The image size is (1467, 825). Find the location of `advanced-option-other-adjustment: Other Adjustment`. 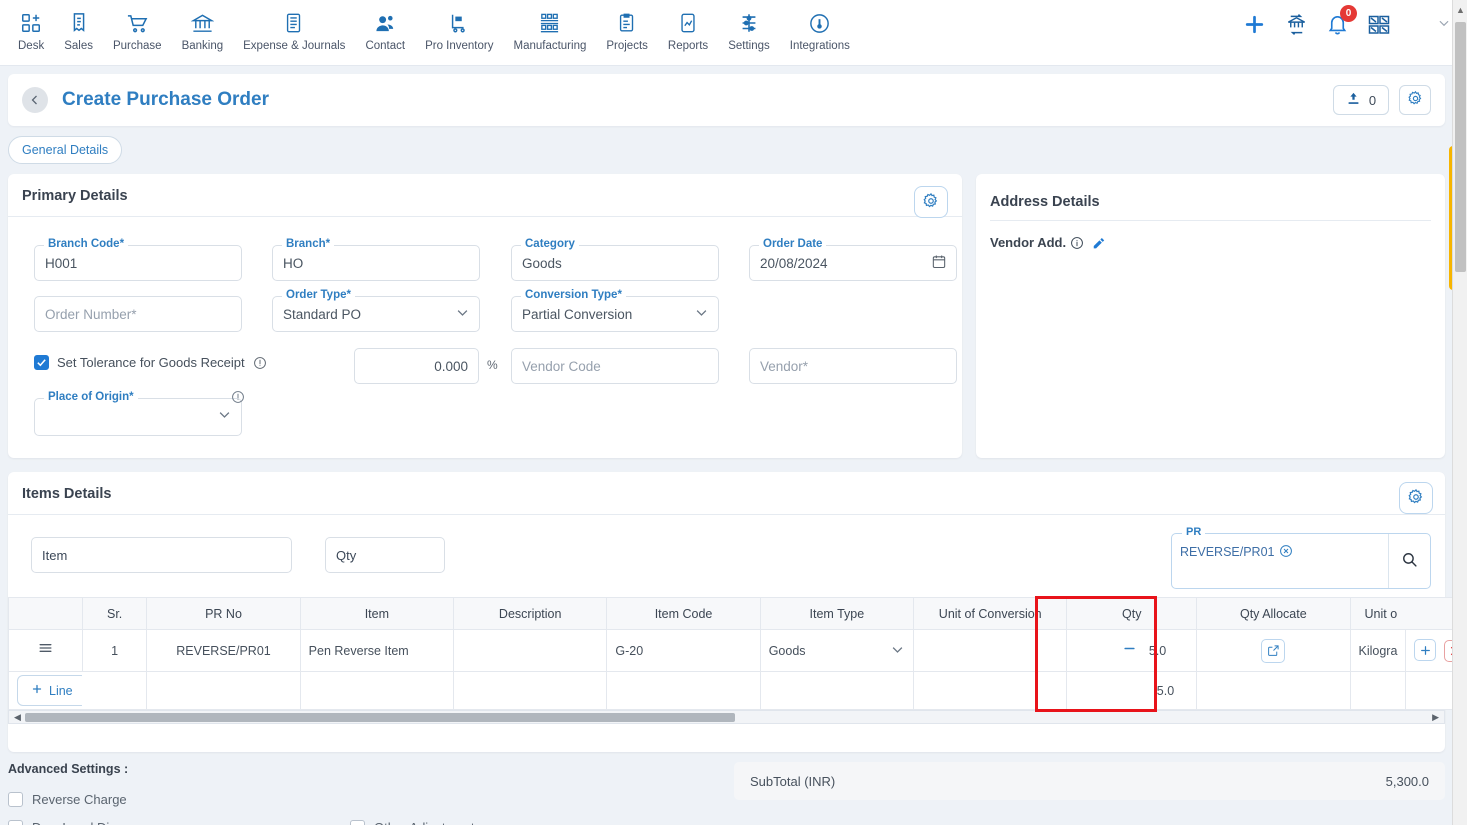

advanced-option-other-adjustment: Other Adjustment is located at coordinates (521, 819).